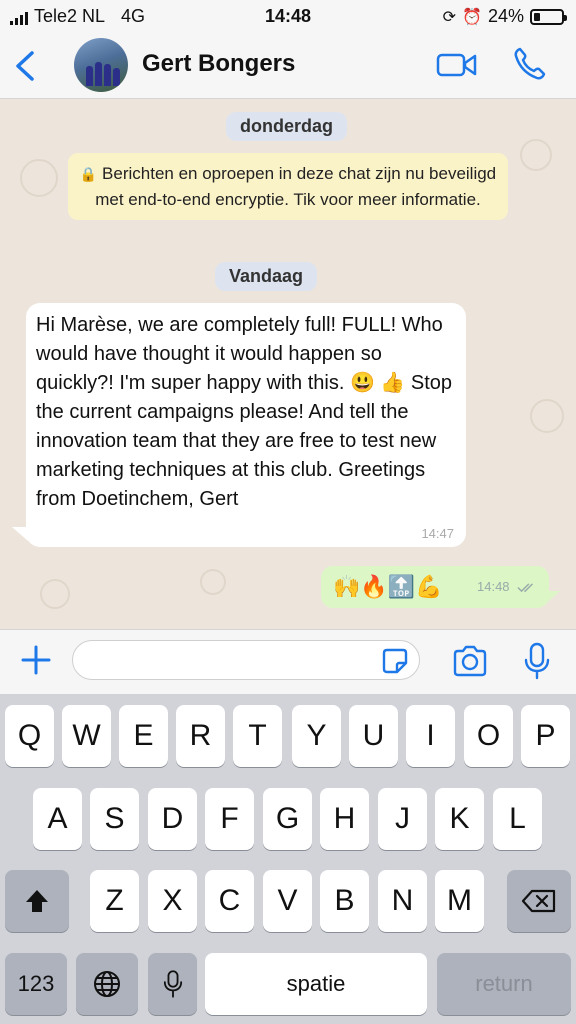  Describe the element at coordinates (288, 16) in the screenshot. I see `status-bar: Tele2 NL 4G 14:48 ⟳ ⏰ 24%` at that location.